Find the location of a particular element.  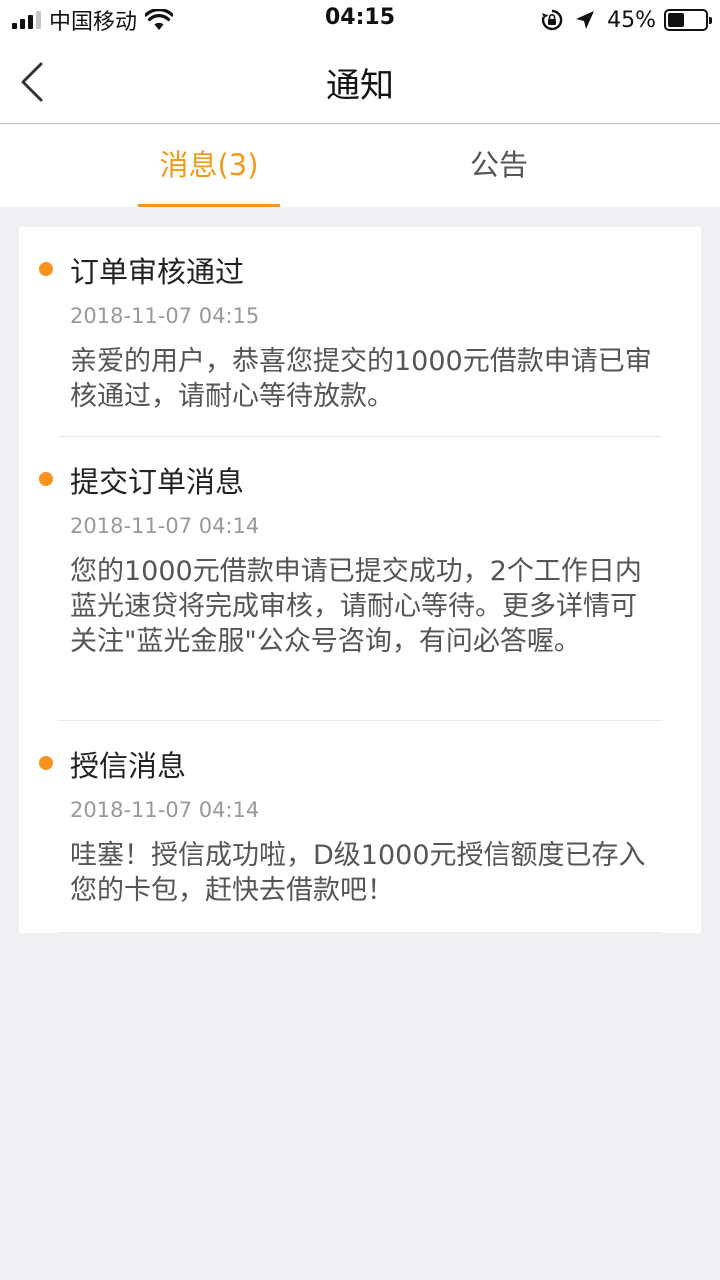

active-tab-indicator is located at coordinates (209, 205).